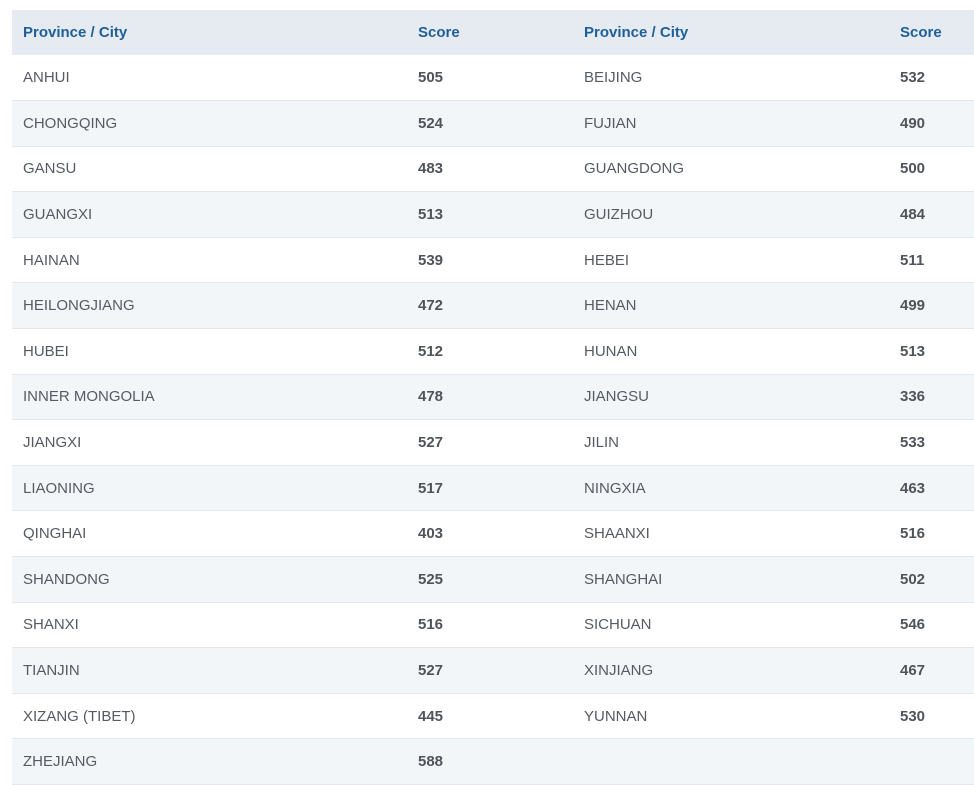  Describe the element at coordinates (493, 533) in the screenshot. I see `table-row: QINGHAI 403 SHAANXI 516` at that location.